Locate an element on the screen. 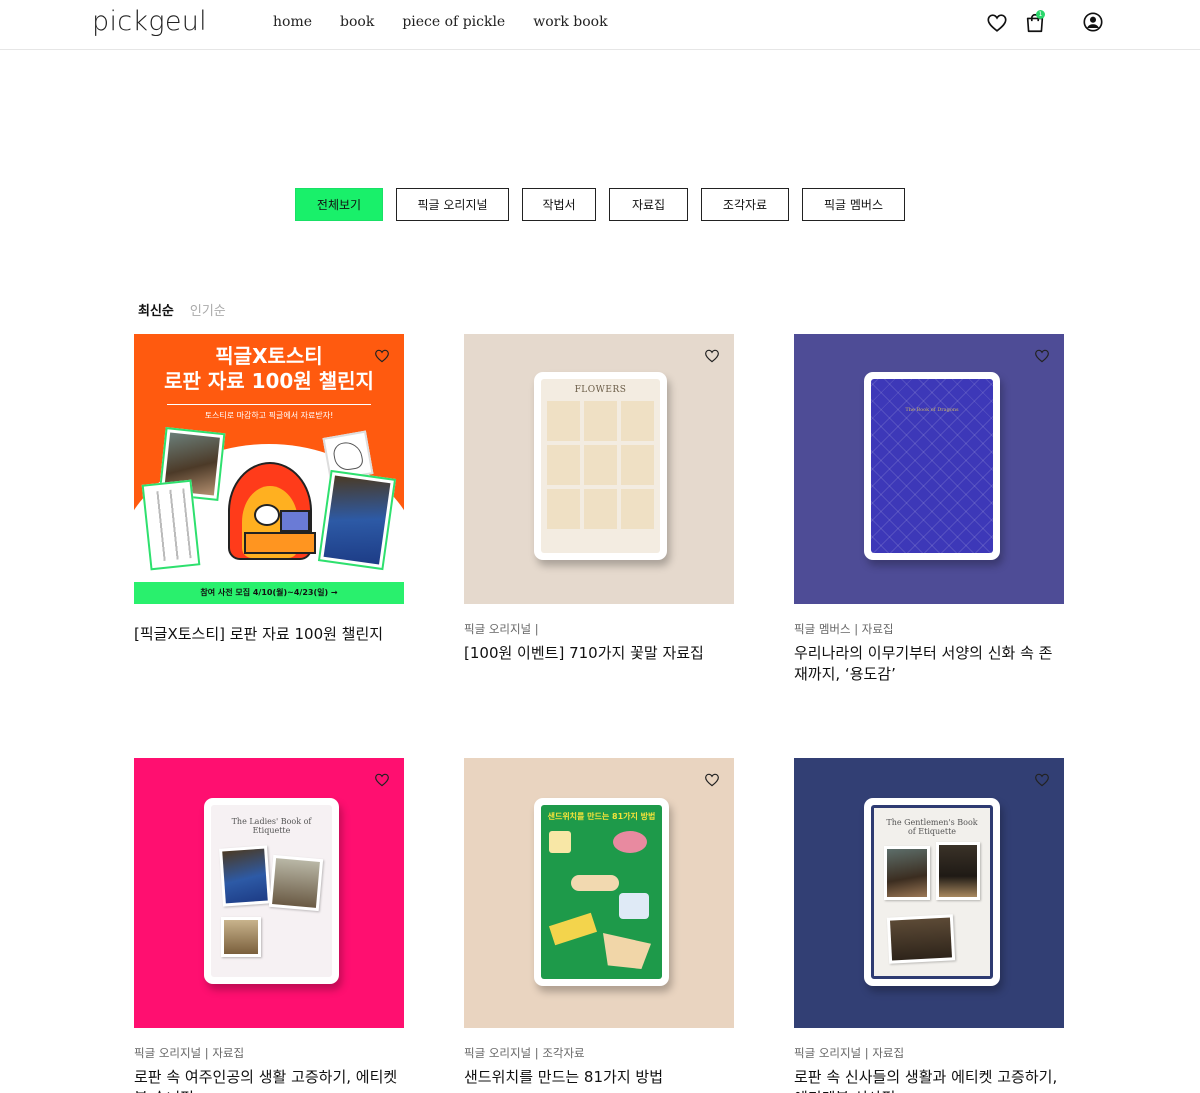  painting-photo is located at coordinates (907, 873).